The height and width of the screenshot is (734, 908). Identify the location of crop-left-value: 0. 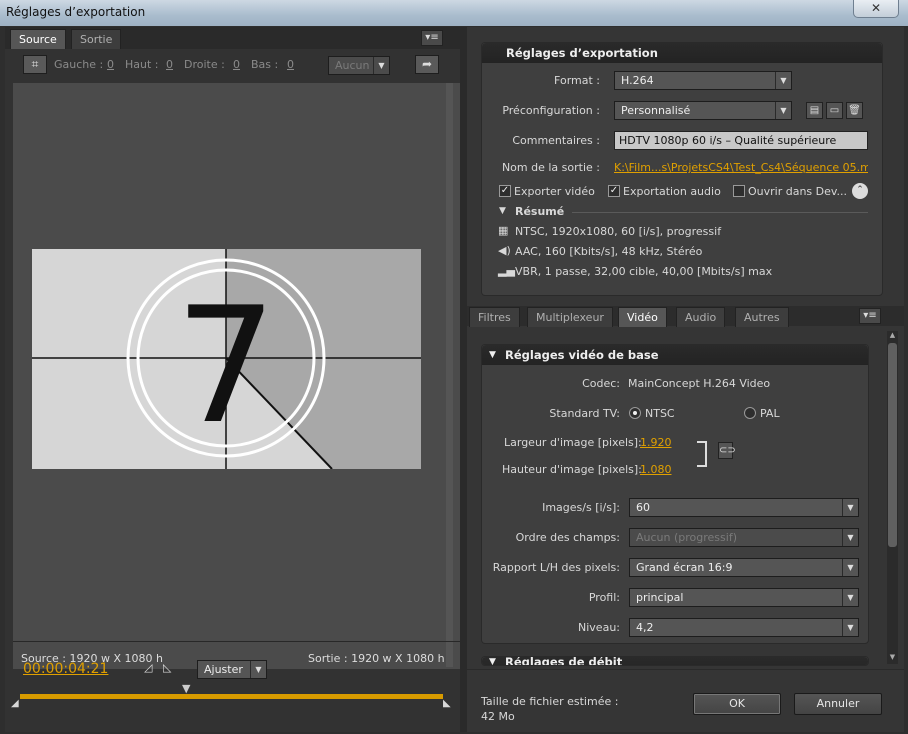
(110, 64).